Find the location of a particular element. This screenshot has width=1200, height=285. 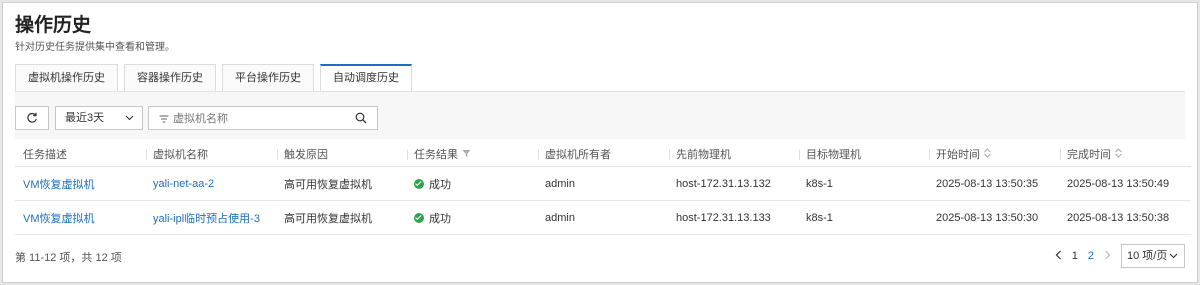

prev-page-icon is located at coordinates (1058, 256).